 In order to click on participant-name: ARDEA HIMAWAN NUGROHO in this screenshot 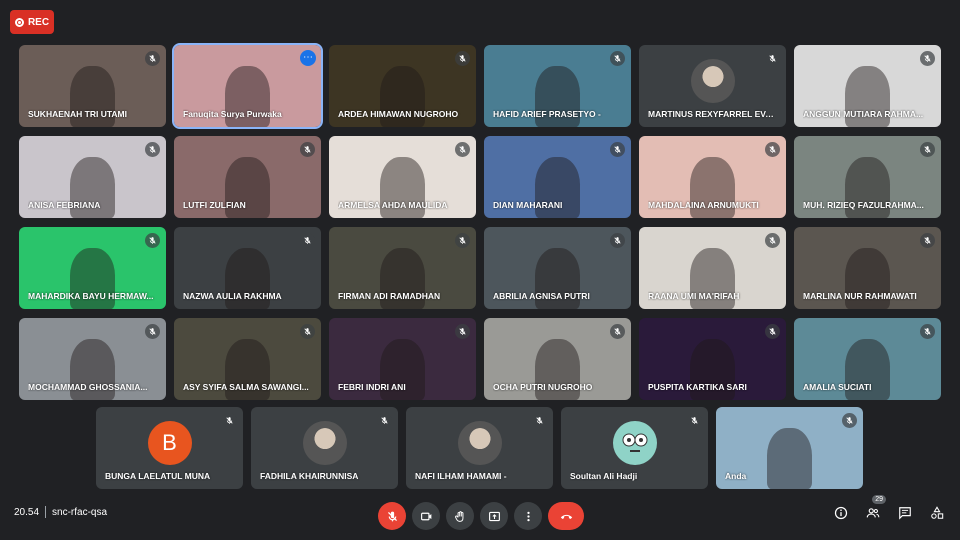, I will do `click(398, 114)`.